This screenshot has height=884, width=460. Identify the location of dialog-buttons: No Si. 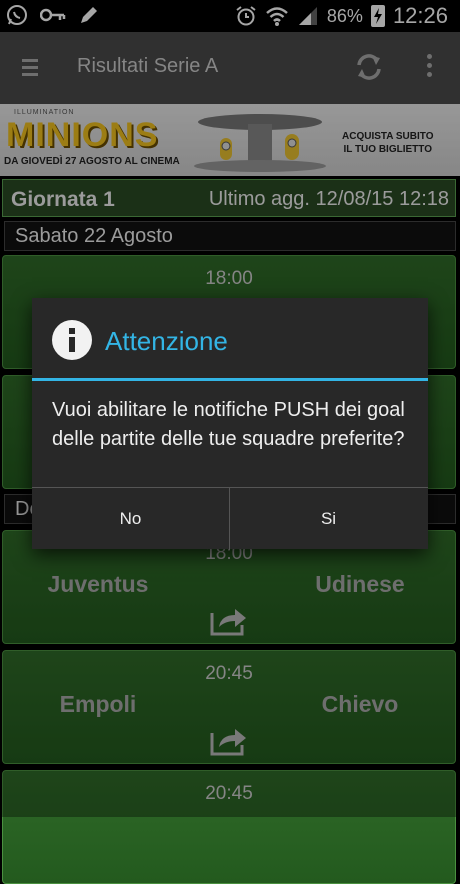
(230, 518).